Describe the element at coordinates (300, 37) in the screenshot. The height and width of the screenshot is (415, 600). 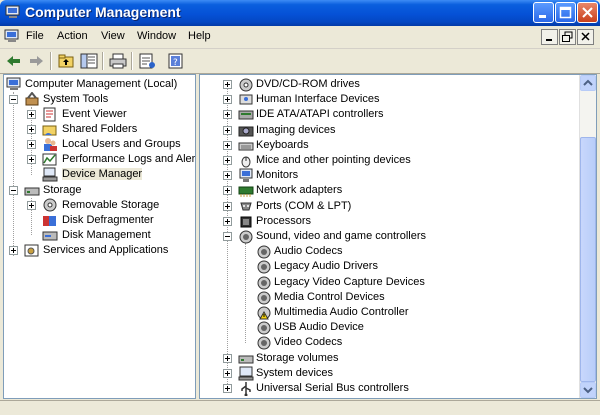
I see `menu-bar: File Action View Window Help` at that location.